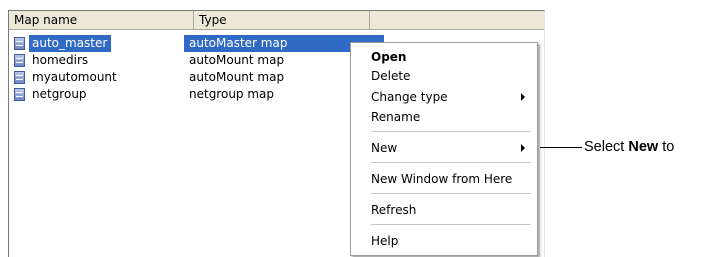  Describe the element at coordinates (60, 60) in the screenshot. I see `list-item-name: homedirs` at that location.